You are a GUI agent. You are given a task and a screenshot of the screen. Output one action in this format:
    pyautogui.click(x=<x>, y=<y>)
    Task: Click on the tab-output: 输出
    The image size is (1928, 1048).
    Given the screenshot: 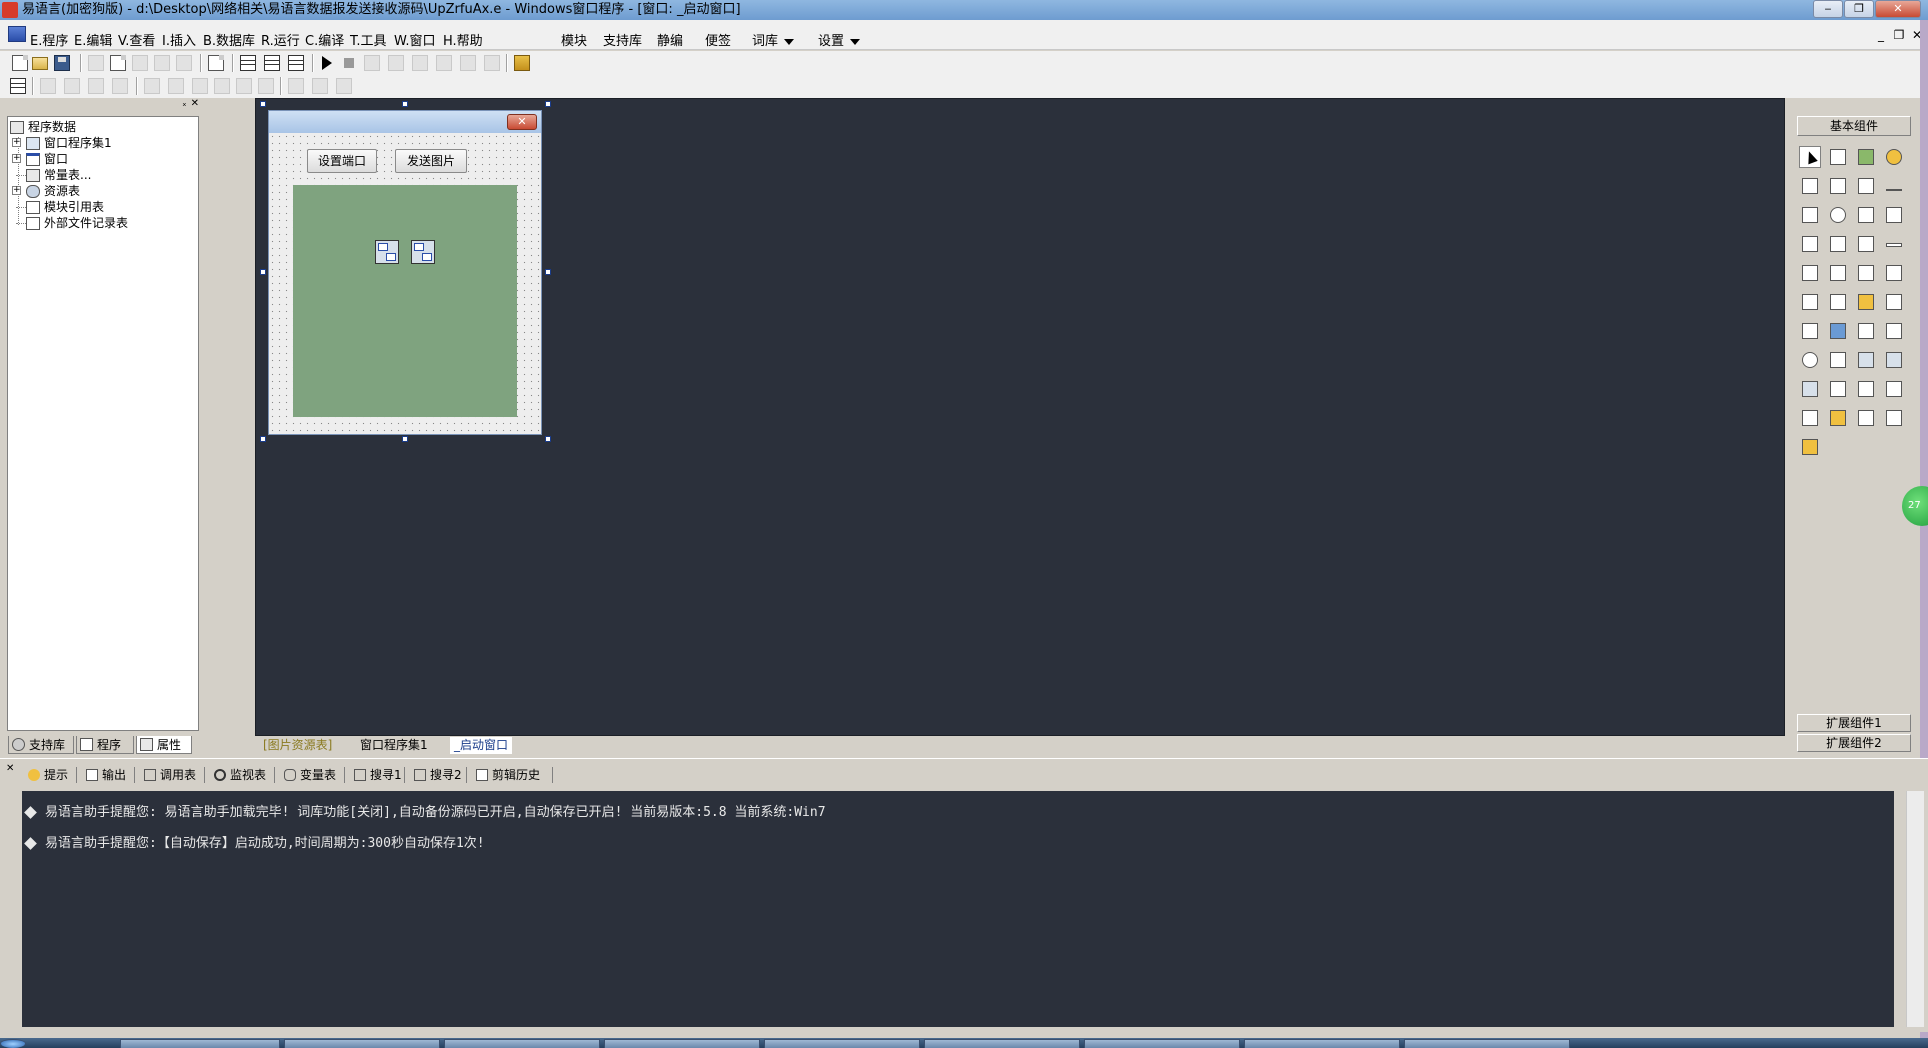 What is the action you would take?
    pyautogui.click(x=104, y=775)
    